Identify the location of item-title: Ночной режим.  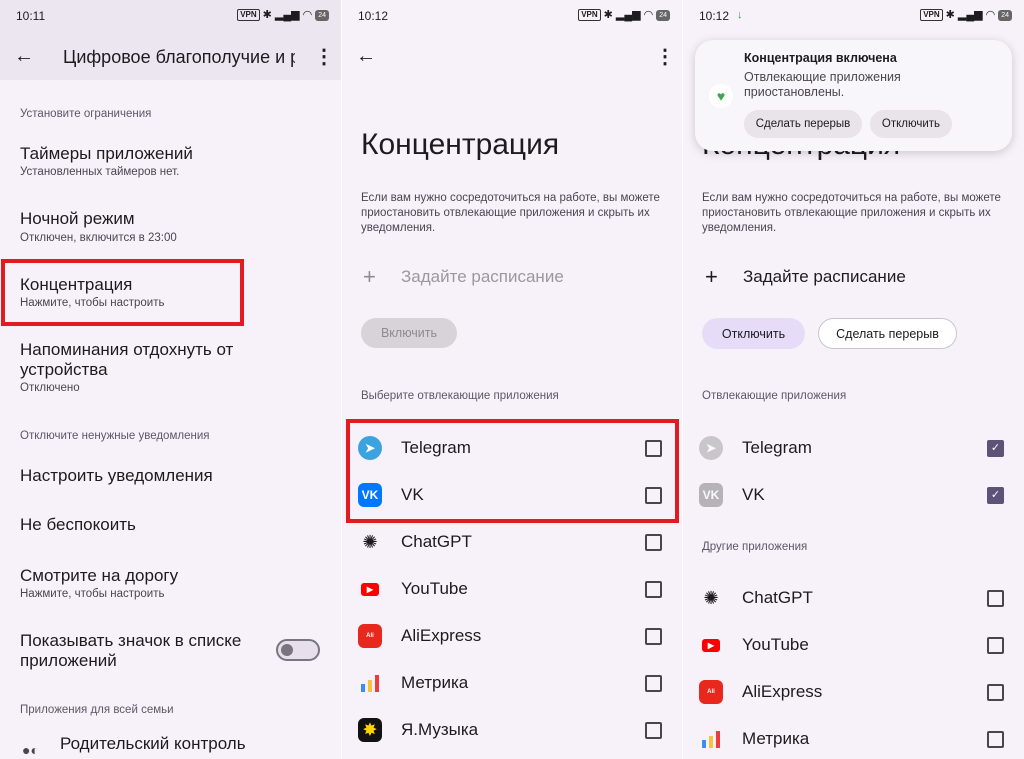
(77, 218).